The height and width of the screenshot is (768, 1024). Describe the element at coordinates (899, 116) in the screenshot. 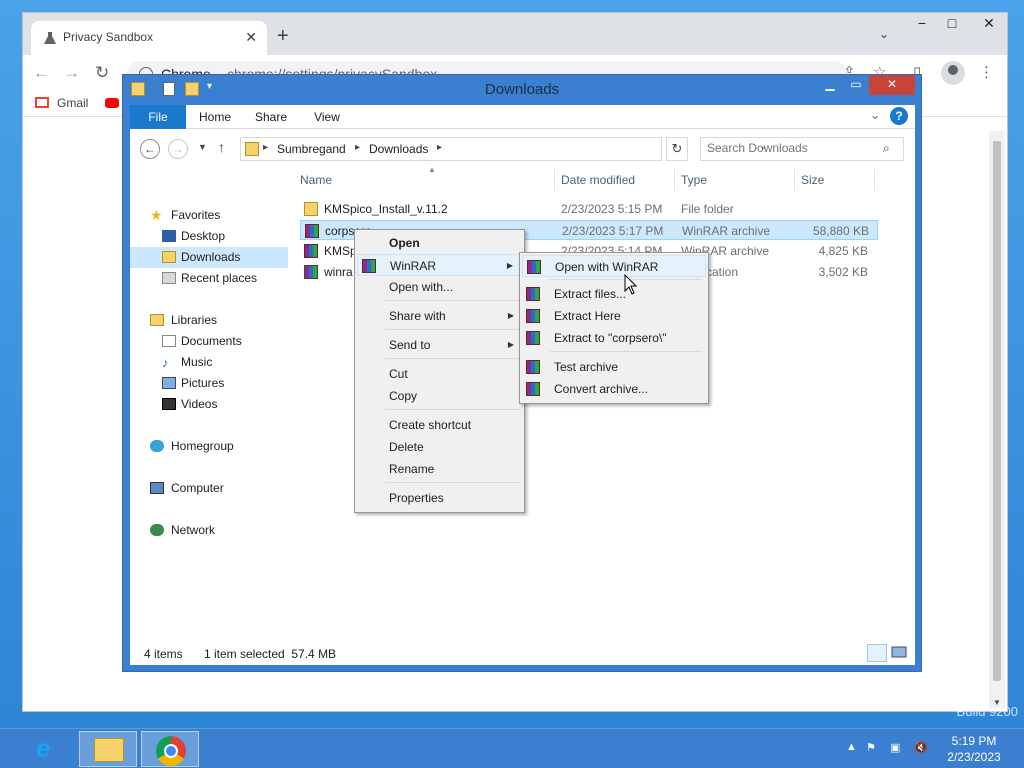

I see `help-icon: ?` at that location.